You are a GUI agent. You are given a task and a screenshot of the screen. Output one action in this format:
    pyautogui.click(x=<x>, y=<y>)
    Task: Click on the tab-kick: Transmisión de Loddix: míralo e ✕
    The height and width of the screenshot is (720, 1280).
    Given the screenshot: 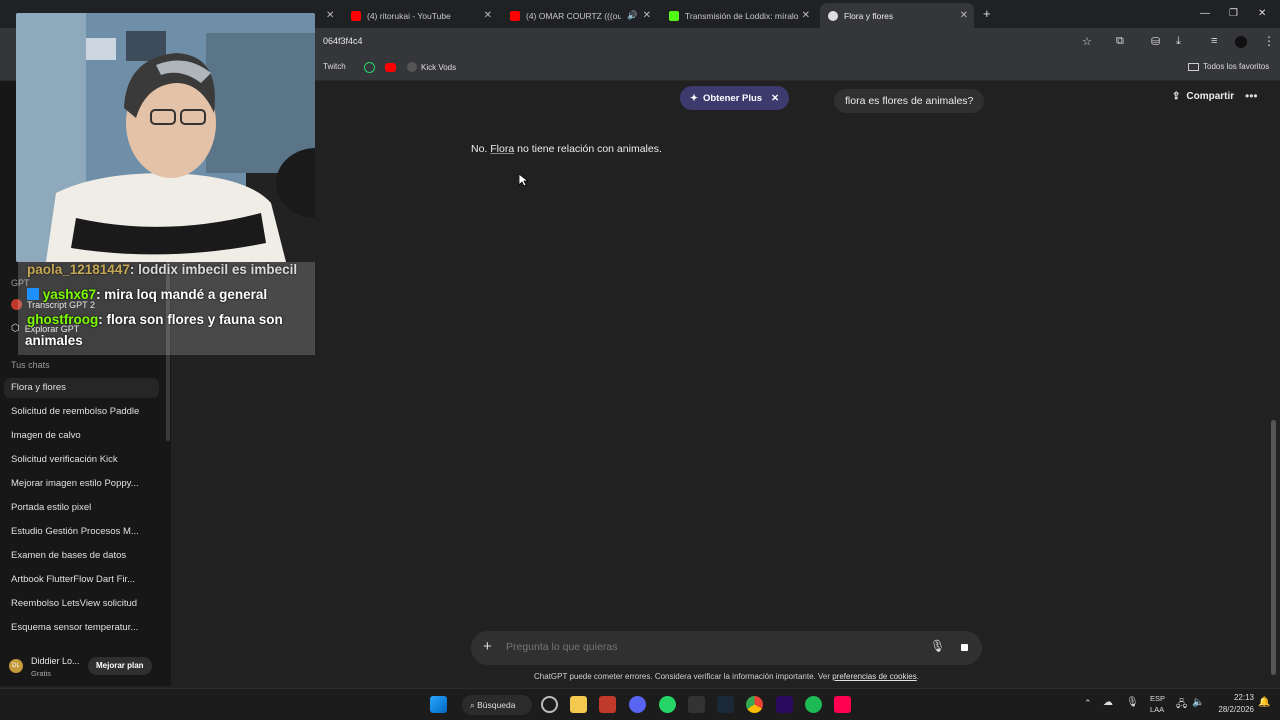 What is the action you would take?
    pyautogui.click(x=738, y=15)
    